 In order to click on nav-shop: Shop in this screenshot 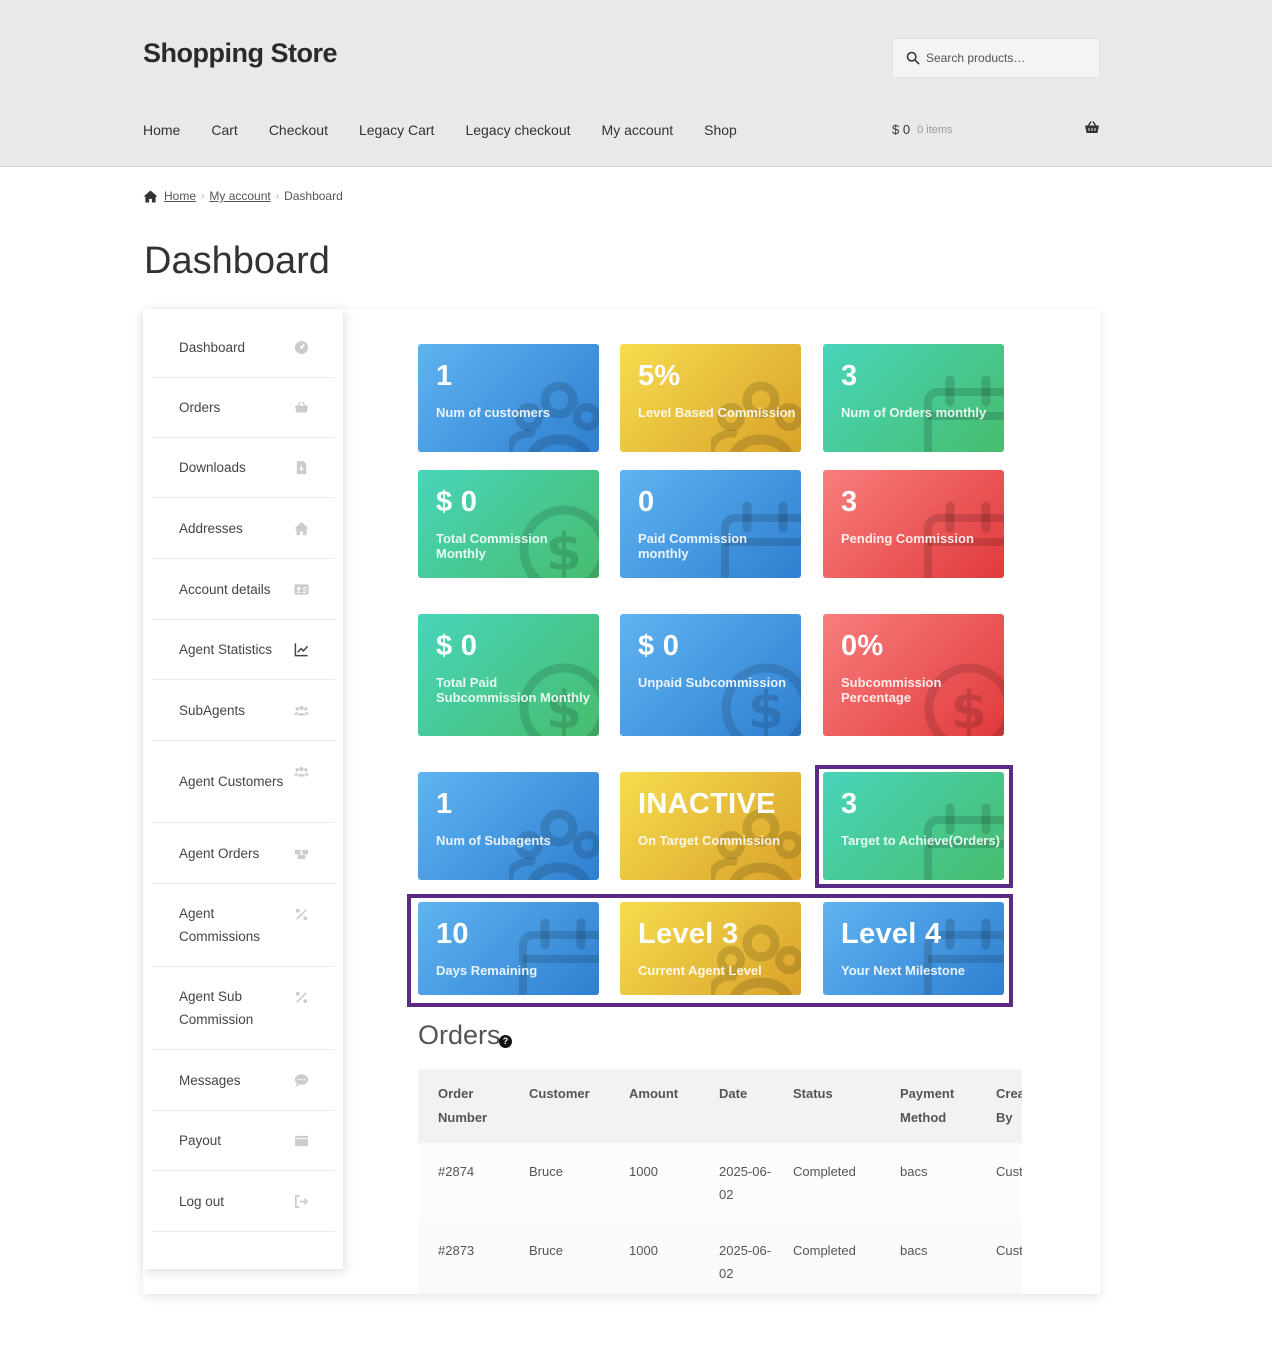, I will do `click(720, 130)`.